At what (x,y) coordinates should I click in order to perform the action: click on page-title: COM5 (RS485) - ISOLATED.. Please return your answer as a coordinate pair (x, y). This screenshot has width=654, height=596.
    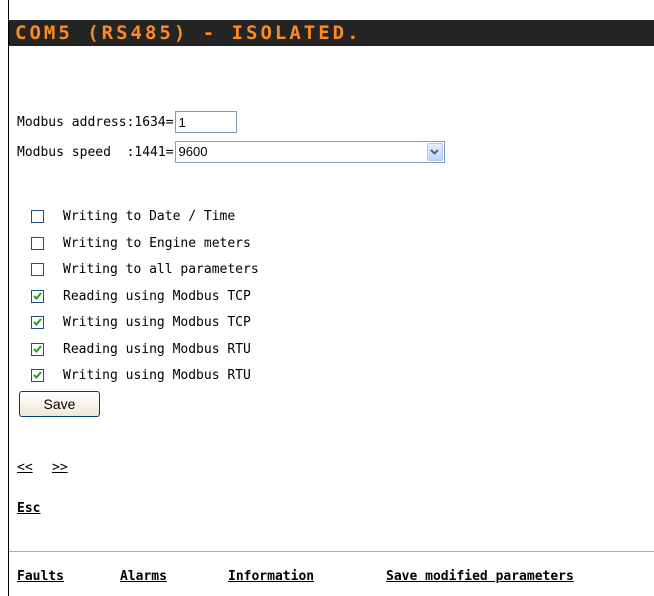
    Looking at the image, I should click on (331, 33).